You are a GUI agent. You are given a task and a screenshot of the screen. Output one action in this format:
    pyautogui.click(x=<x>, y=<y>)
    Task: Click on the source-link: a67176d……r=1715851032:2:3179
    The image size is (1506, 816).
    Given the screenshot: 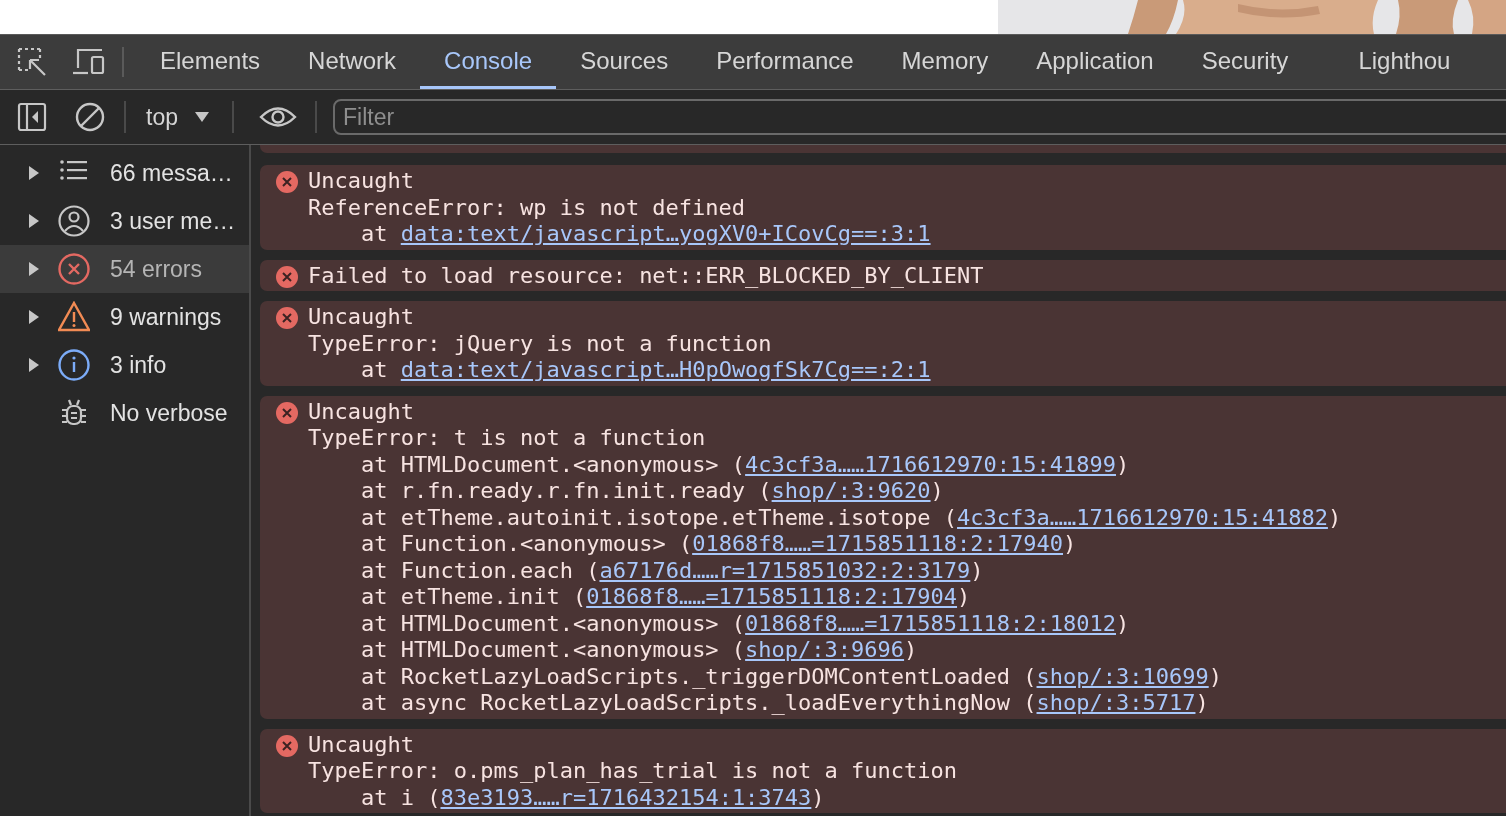 What is the action you would take?
    pyautogui.click(x=785, y=570)
    